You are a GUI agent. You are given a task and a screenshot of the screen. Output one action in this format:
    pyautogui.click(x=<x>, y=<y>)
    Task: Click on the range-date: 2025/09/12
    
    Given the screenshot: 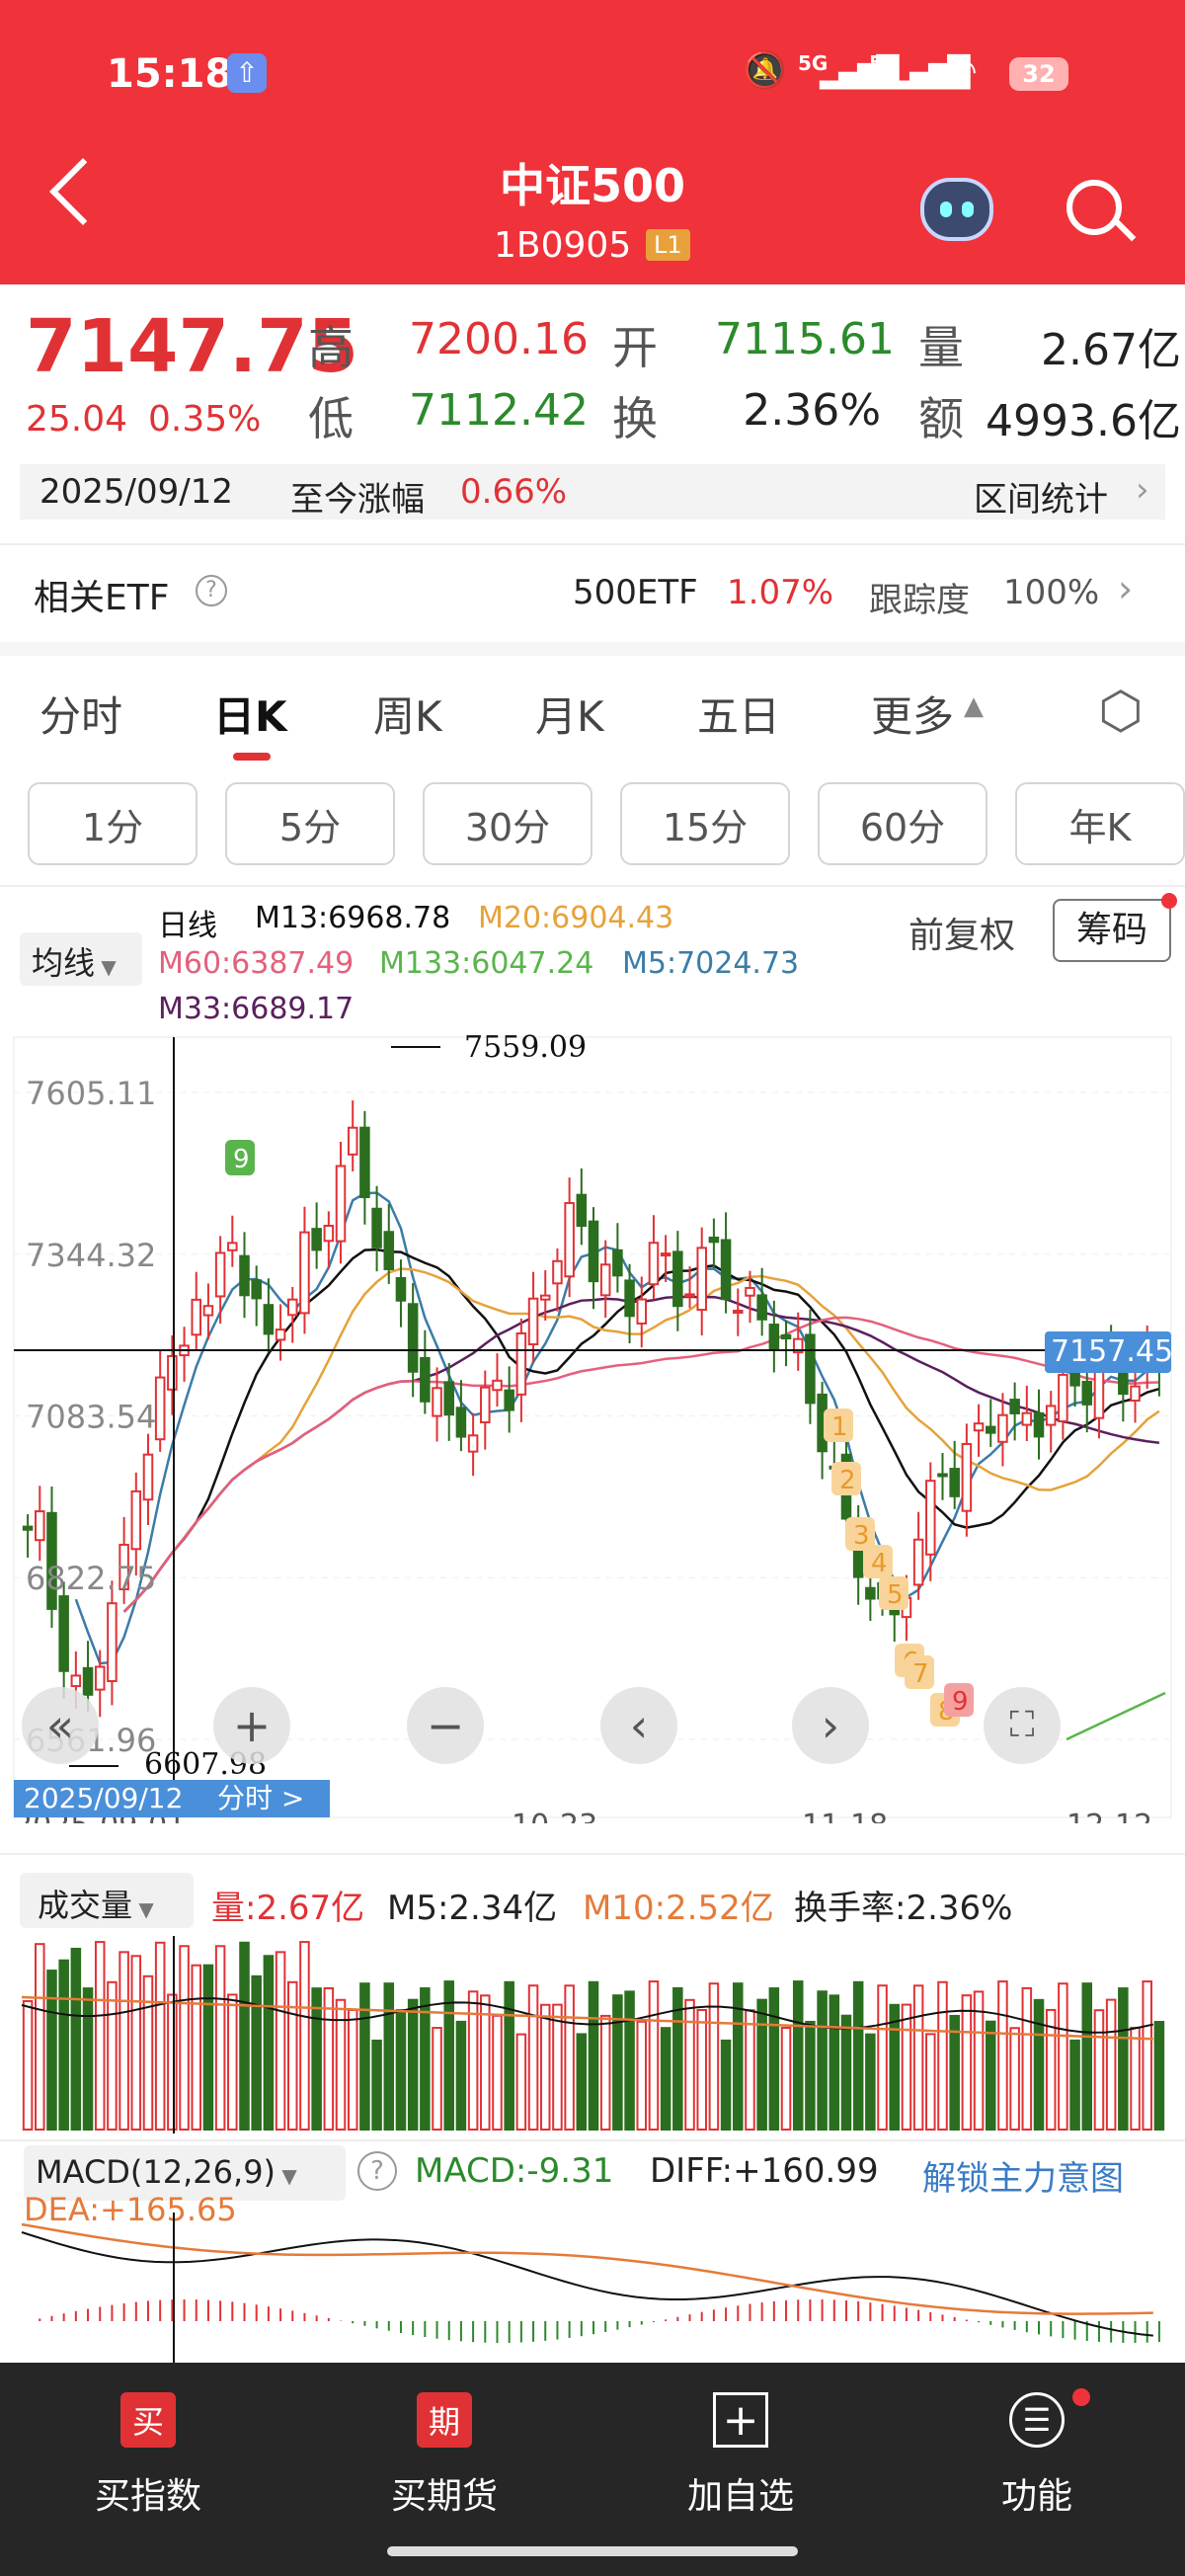 What is the action you would take?
    pyautogui.click(x=137, y=492)
    